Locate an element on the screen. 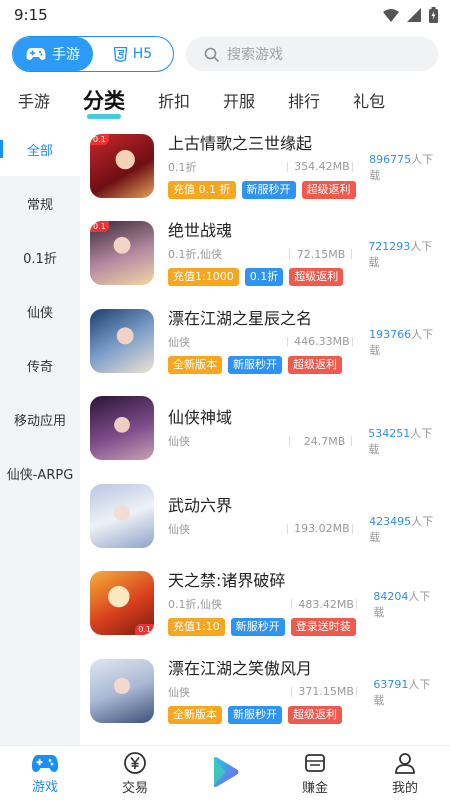 The height and width of the screenshot is (800, 450). game-category: 0.1折 is located at coordinates (182, 167).